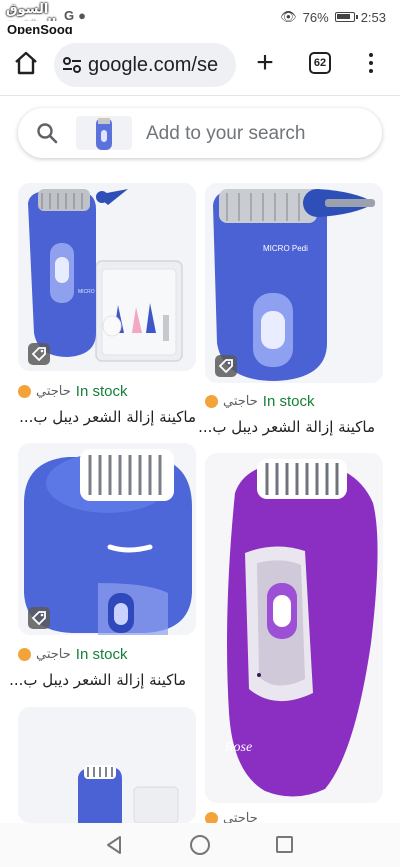 This screenshot has height=867, width=400. Describe the element at coordinates (333, 17) in the screenshot. I see `status-right: 👁 76% 2:53` at that location.